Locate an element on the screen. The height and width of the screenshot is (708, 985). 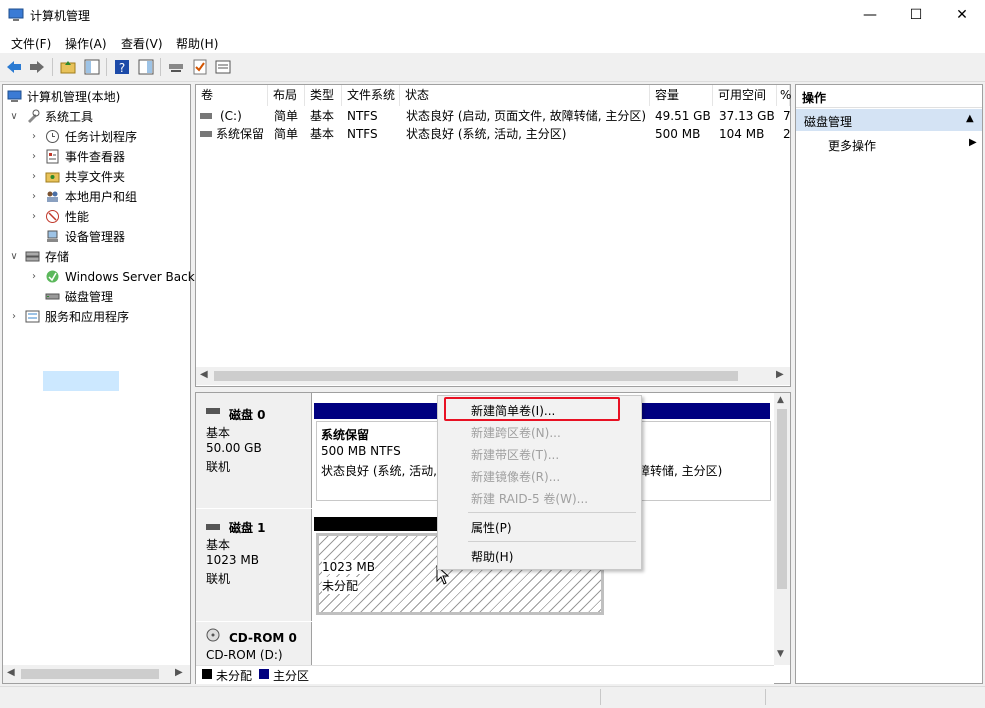
tree-label: 性能 is located at coordinates (77, 217).